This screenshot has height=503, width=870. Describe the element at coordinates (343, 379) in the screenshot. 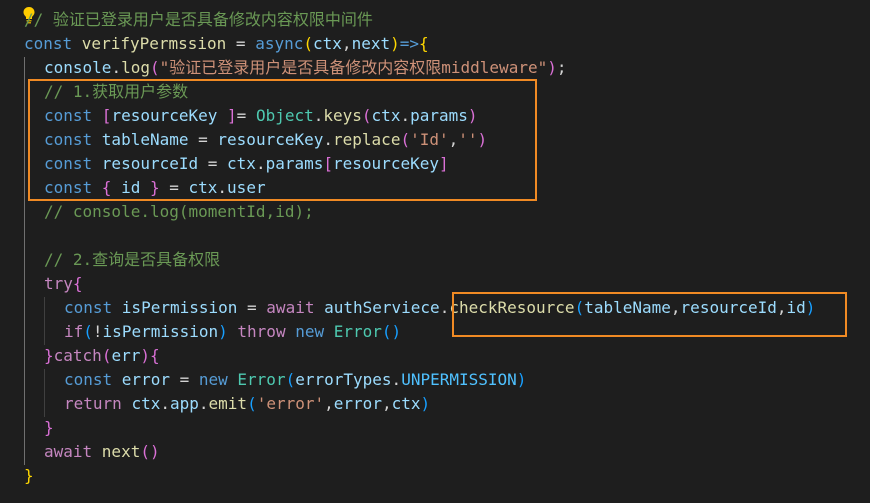

I see `code-token: errorTypes` at that location.